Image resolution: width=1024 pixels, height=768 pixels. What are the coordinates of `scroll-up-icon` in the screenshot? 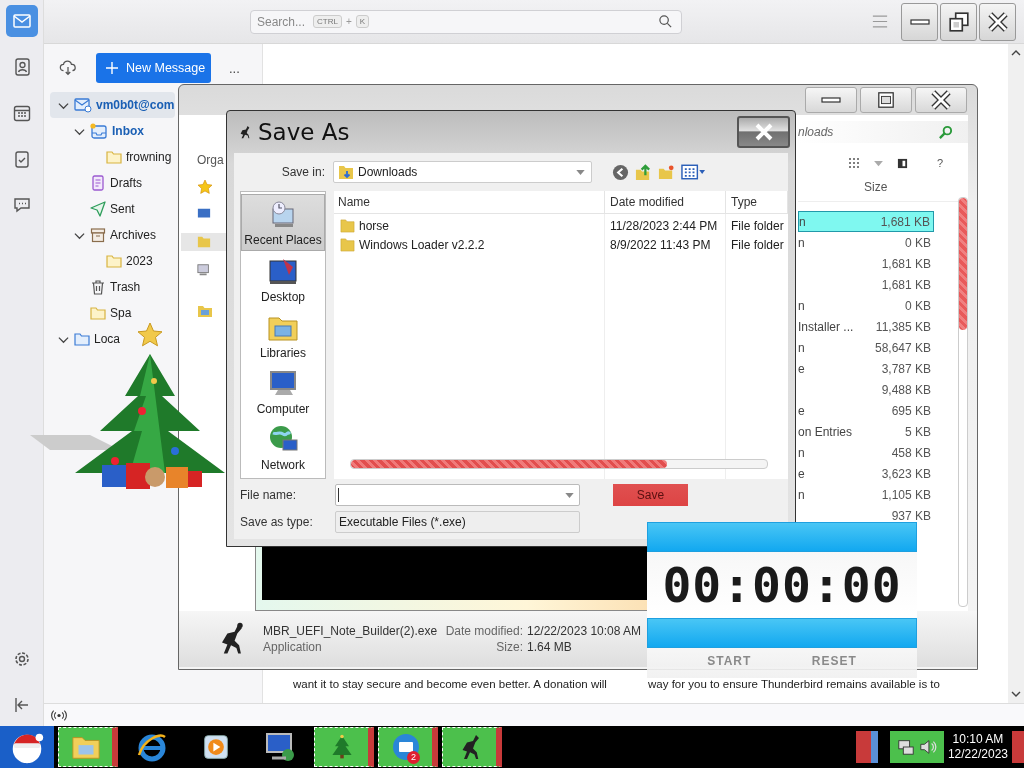 It's located at (1016, 53).